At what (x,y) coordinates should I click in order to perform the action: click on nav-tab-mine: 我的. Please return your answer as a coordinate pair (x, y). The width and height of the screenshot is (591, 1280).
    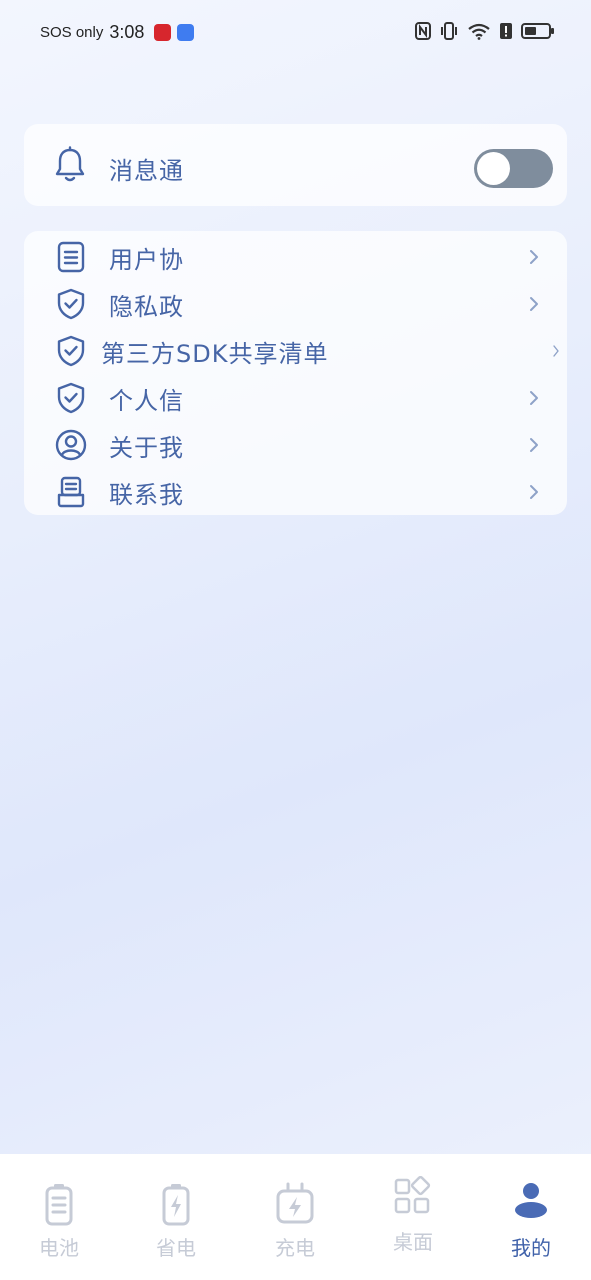
    Looking at the image, I should click on (531, 1221).